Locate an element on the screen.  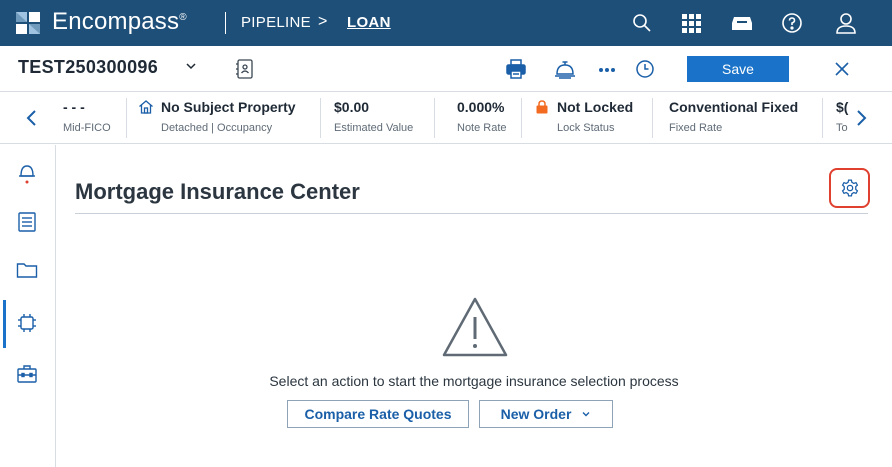
save-button: Save is located at coordinates (738, 69).